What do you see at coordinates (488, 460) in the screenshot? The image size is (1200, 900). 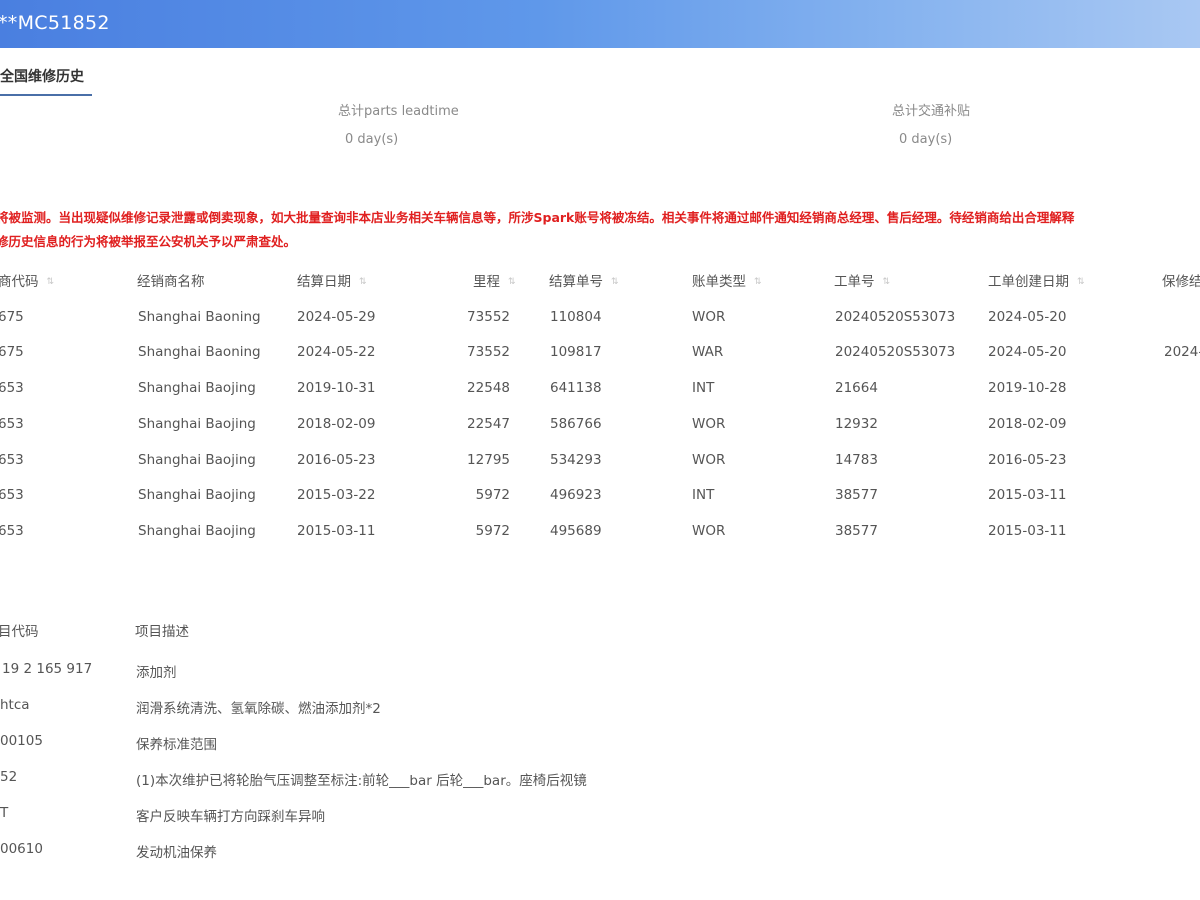 I see `cell-mileage: 12795` at bounding box center [488, 460].